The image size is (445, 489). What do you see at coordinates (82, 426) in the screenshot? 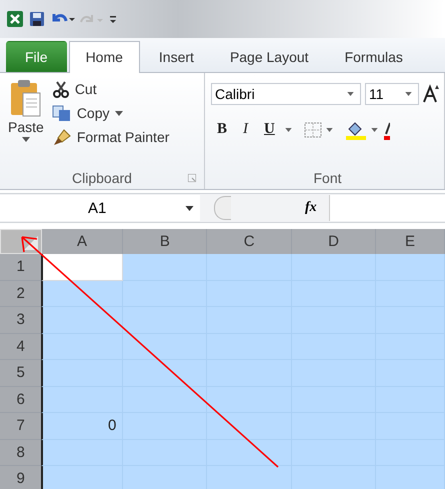
I see `table-cell: 0` at bounding box center [82, 426].